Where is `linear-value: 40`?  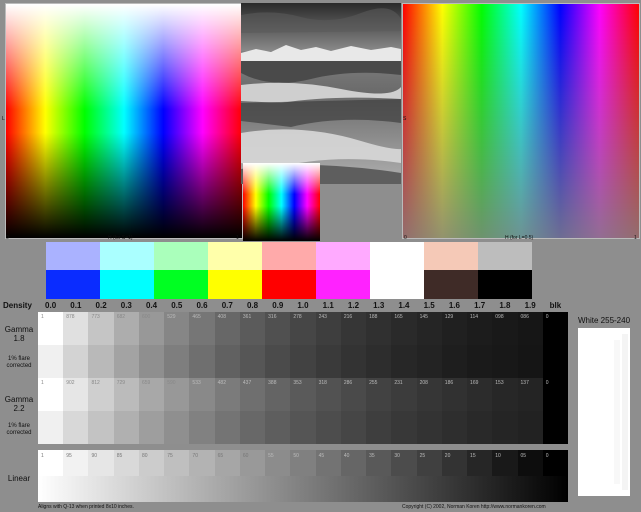 linear-value: 40 is located at coordinates (346, 456).